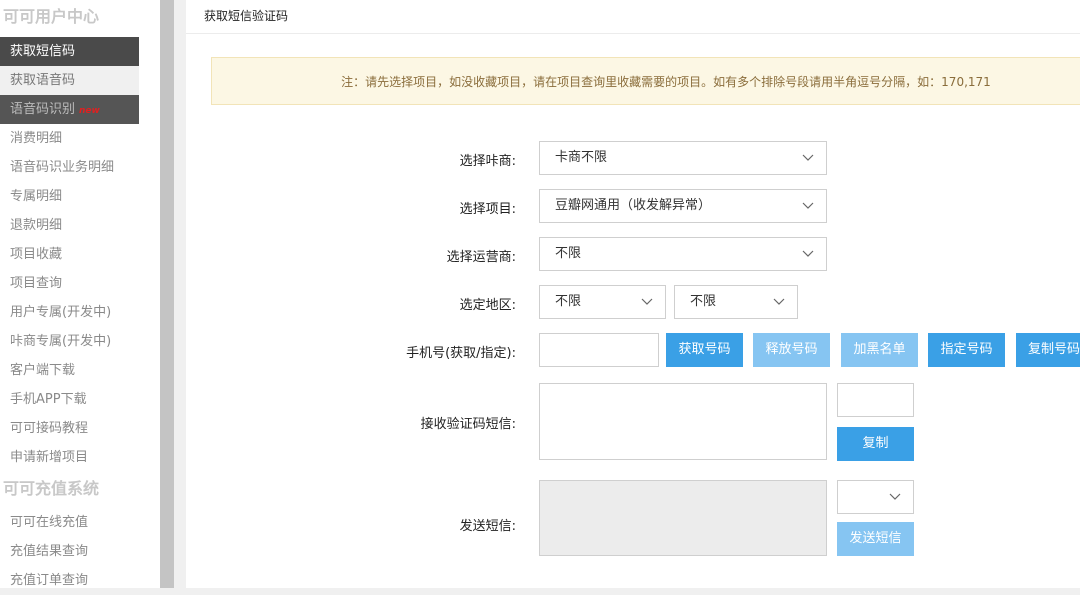  I want to click on merchant-select-value: 卡商不限, so click(581, 157).